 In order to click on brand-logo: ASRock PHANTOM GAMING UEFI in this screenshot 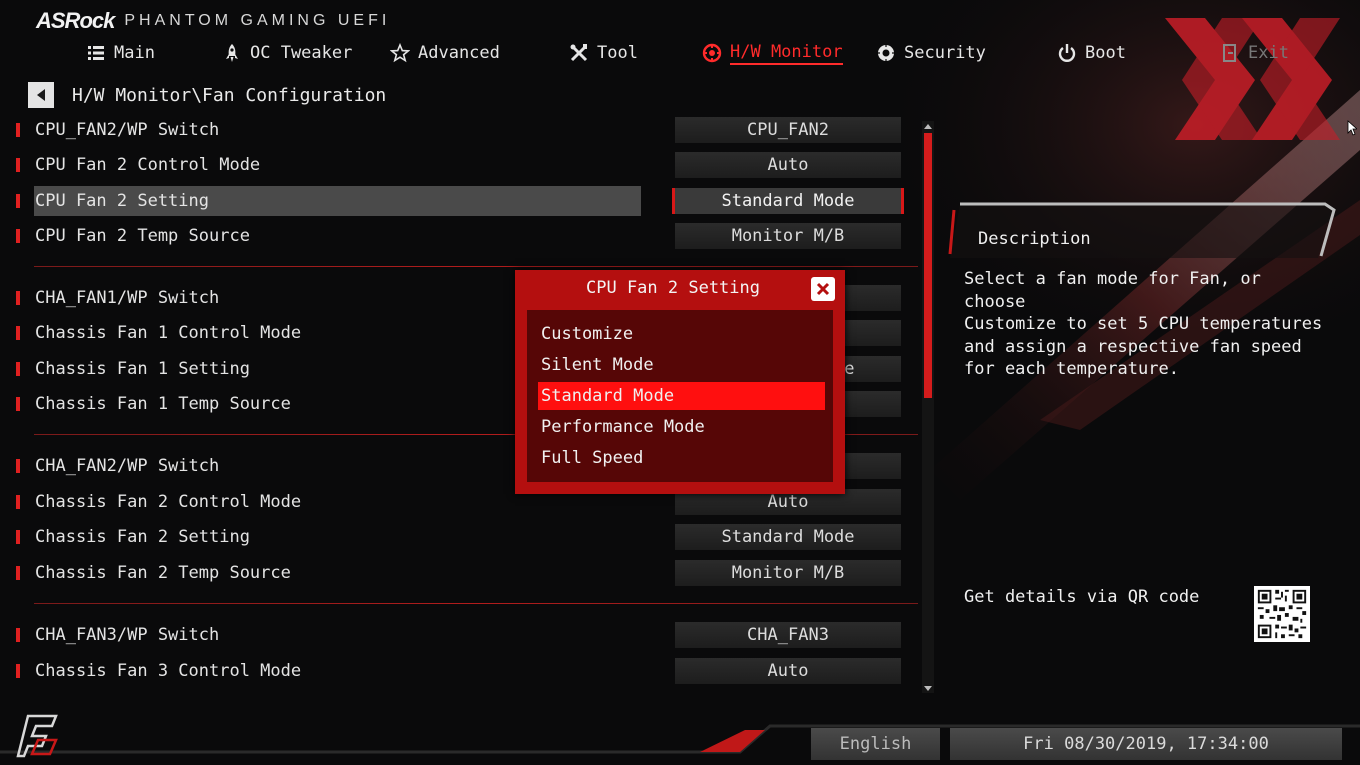, I will do `click(213, 21)`.